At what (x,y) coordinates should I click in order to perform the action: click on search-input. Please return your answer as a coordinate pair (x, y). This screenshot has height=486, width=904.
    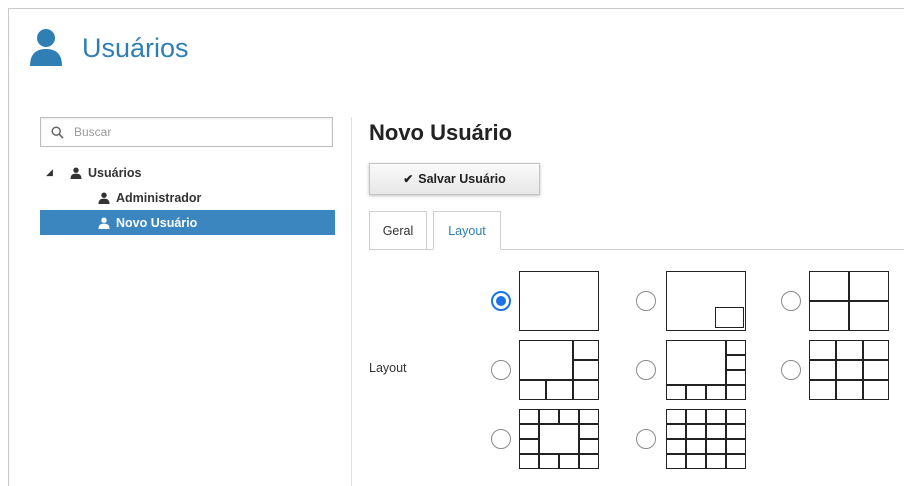
    Looking at the image, I should click on (199, 132).